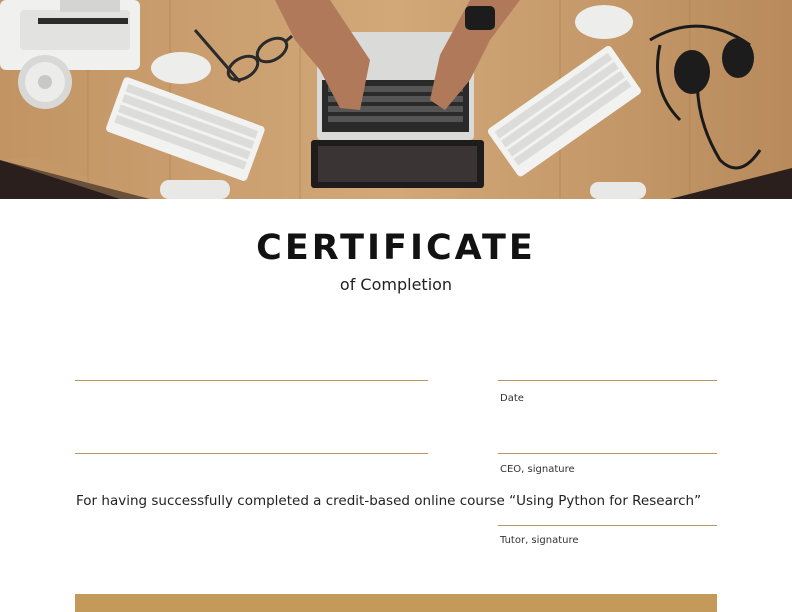 The image size is (792, 612). I want to click on watch-icon, so click(480, 18).